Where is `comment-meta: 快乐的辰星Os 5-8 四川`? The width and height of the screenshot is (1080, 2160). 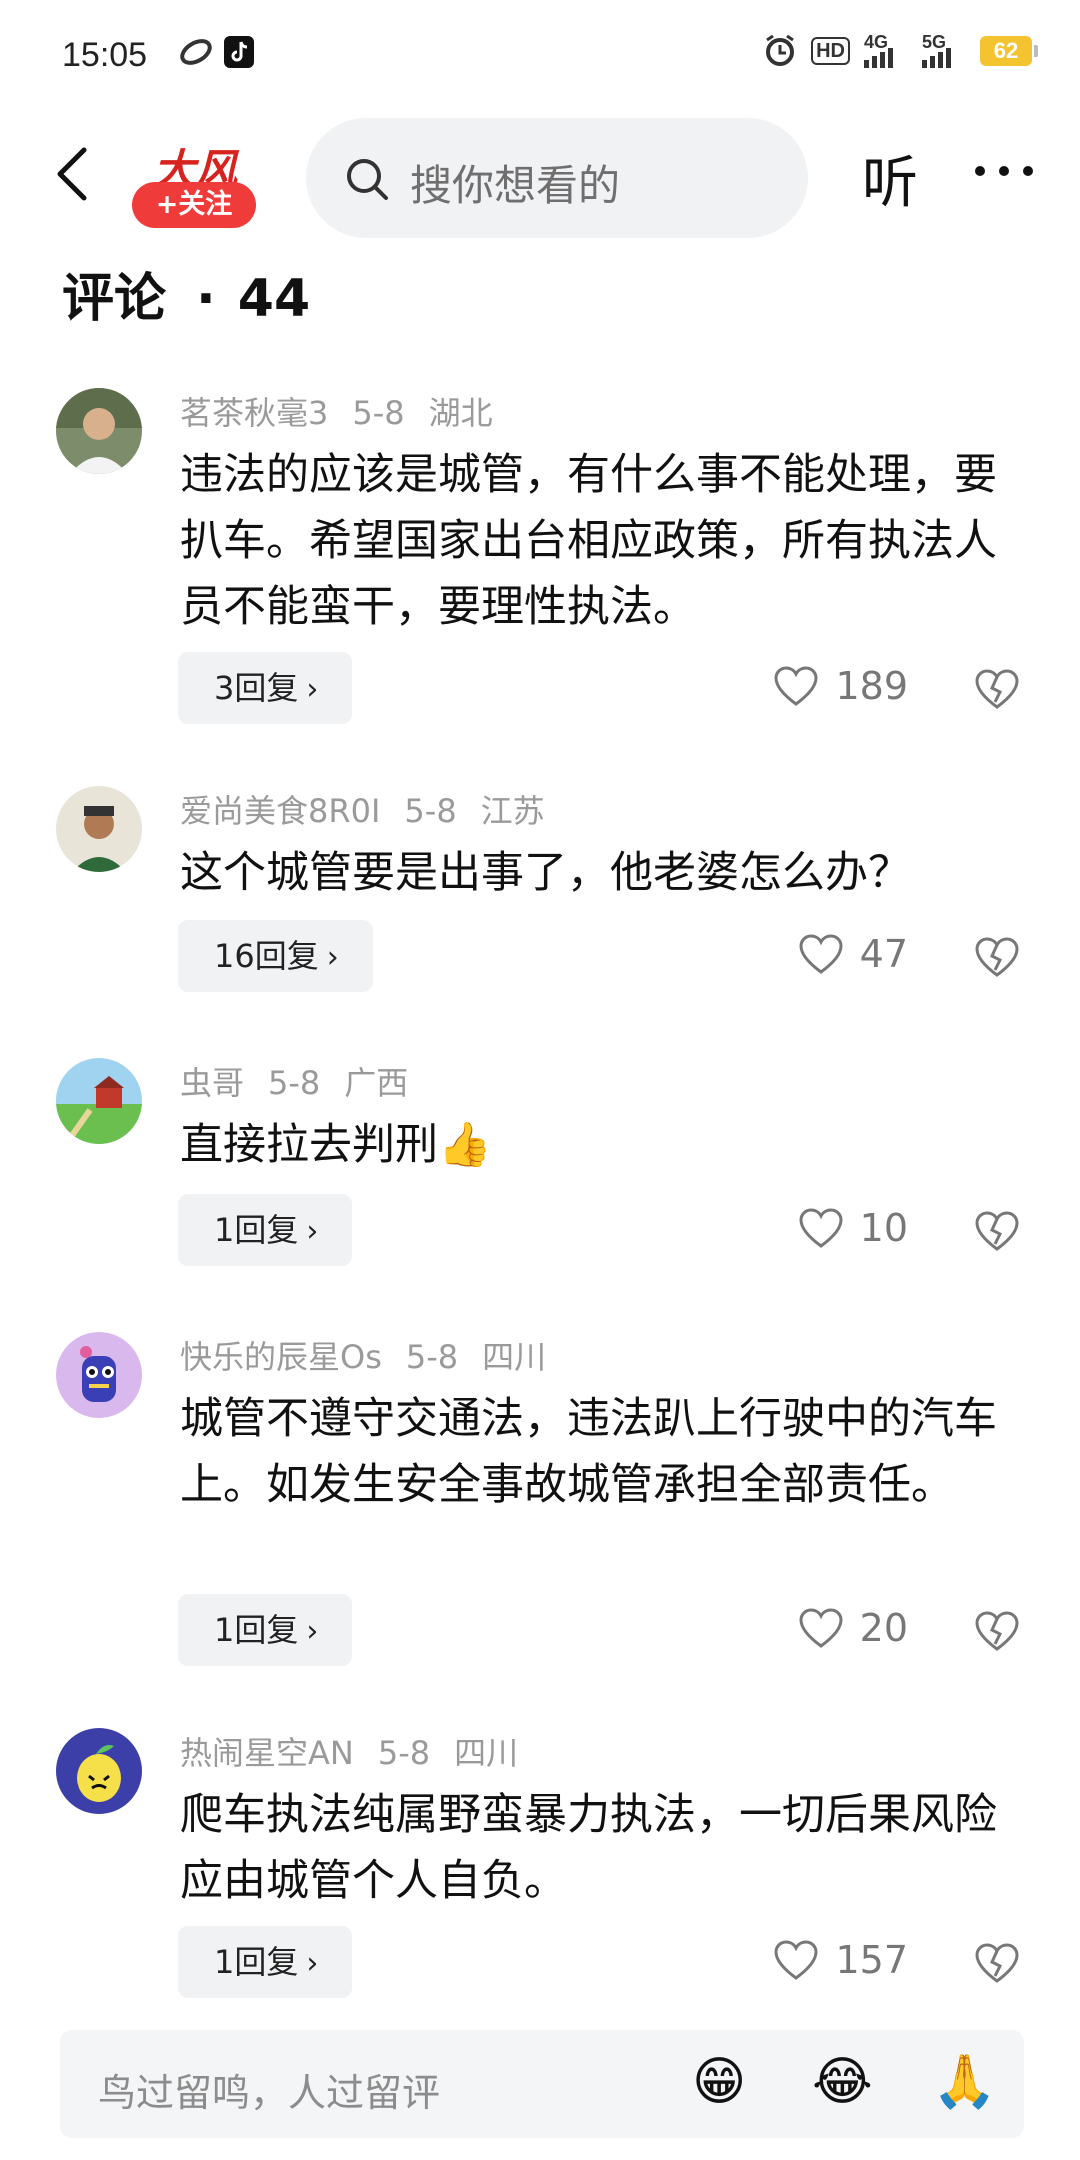 comment-meta: 快乐的辰星Os 5-8 四川 is located at coordinates (375, 1355).